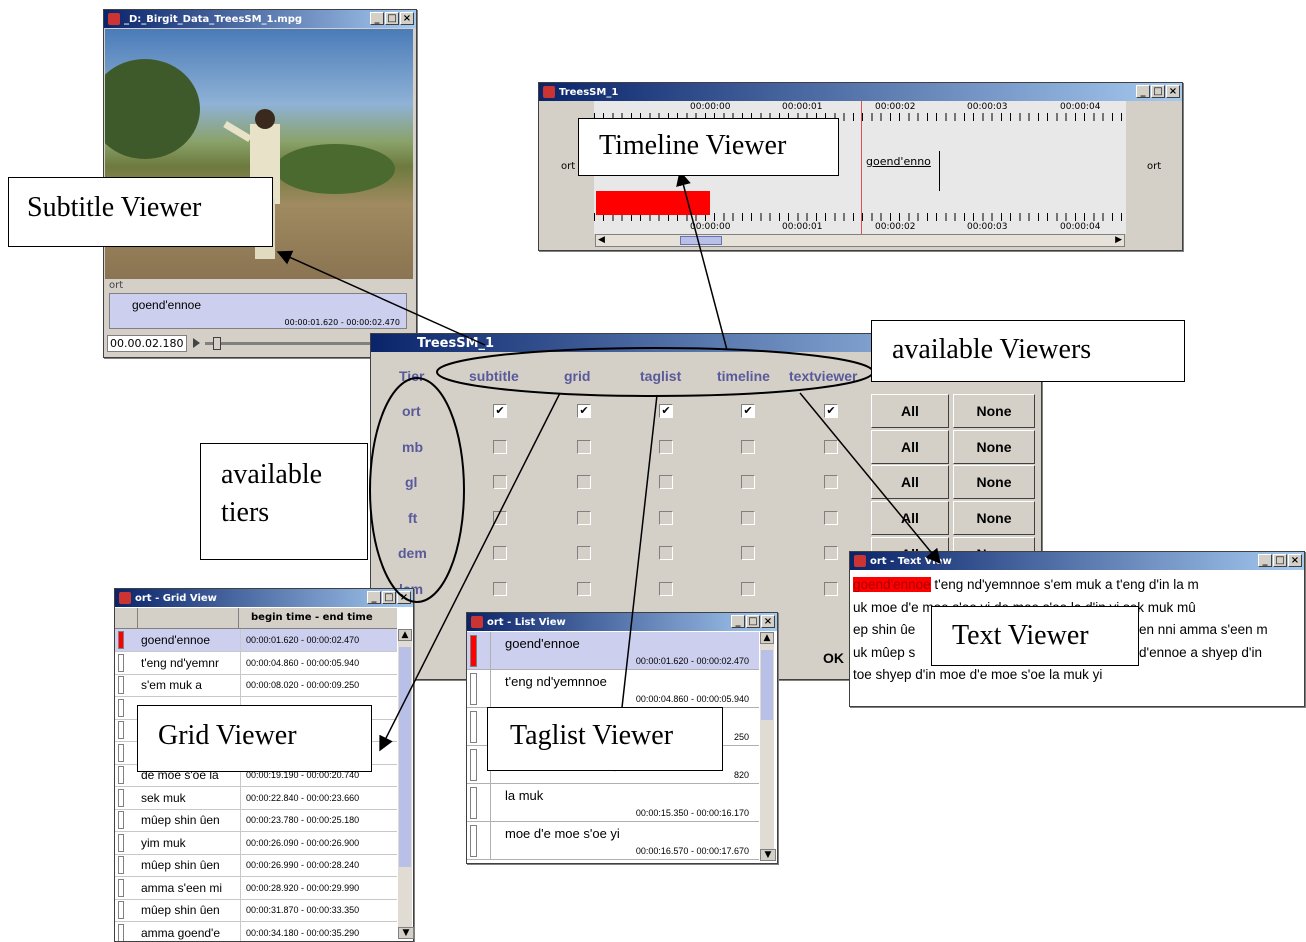  I want to click on col-subtitle: subtitle, so click(494, 376).